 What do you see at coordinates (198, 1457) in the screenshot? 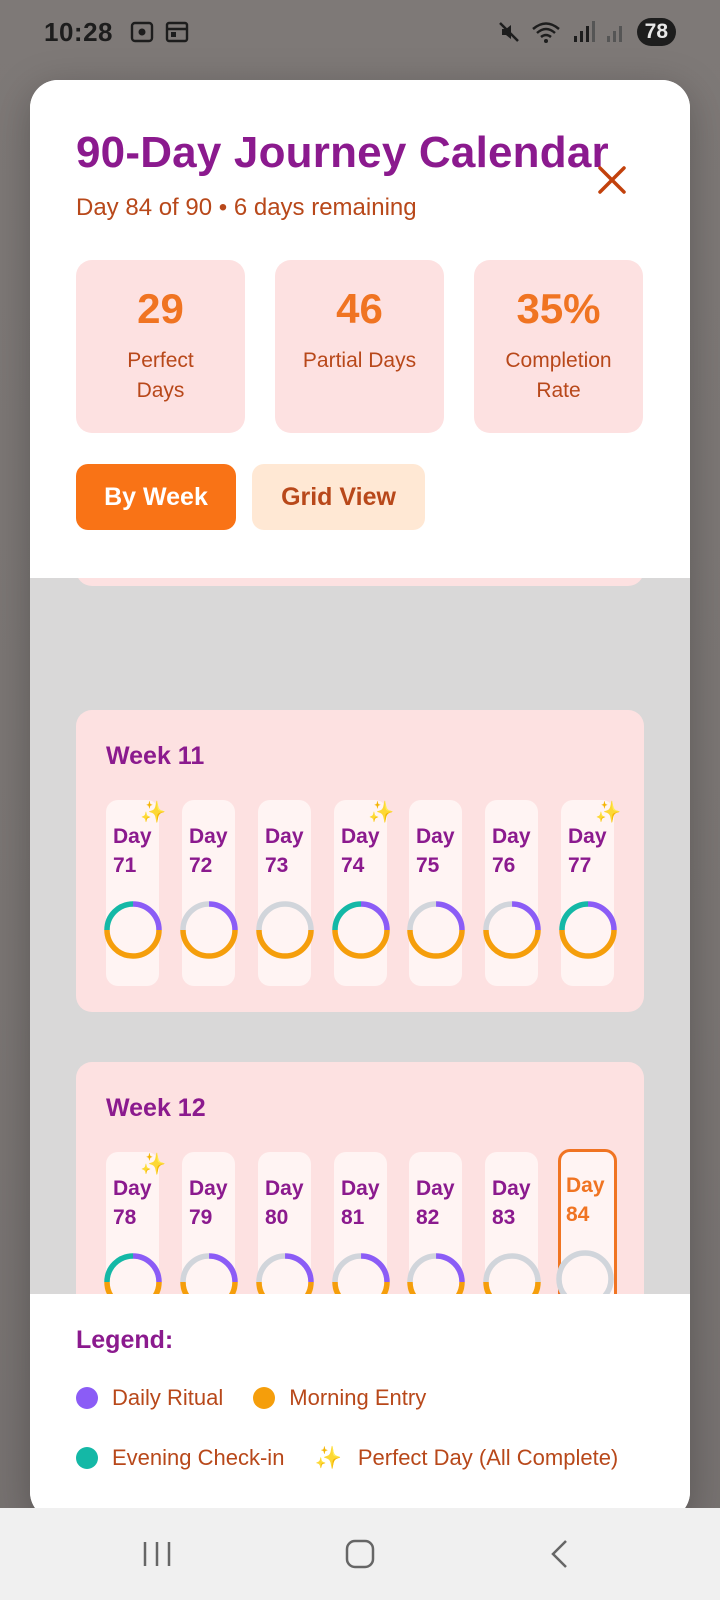
I see `legend-label: Evening Check-in` at bounding box center [198, 1457].